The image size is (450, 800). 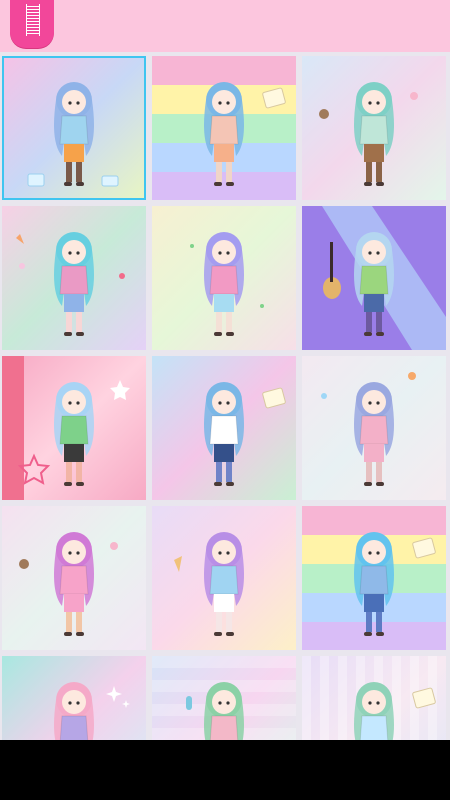 I want to click on menu-button, so click(x=32, y=24).